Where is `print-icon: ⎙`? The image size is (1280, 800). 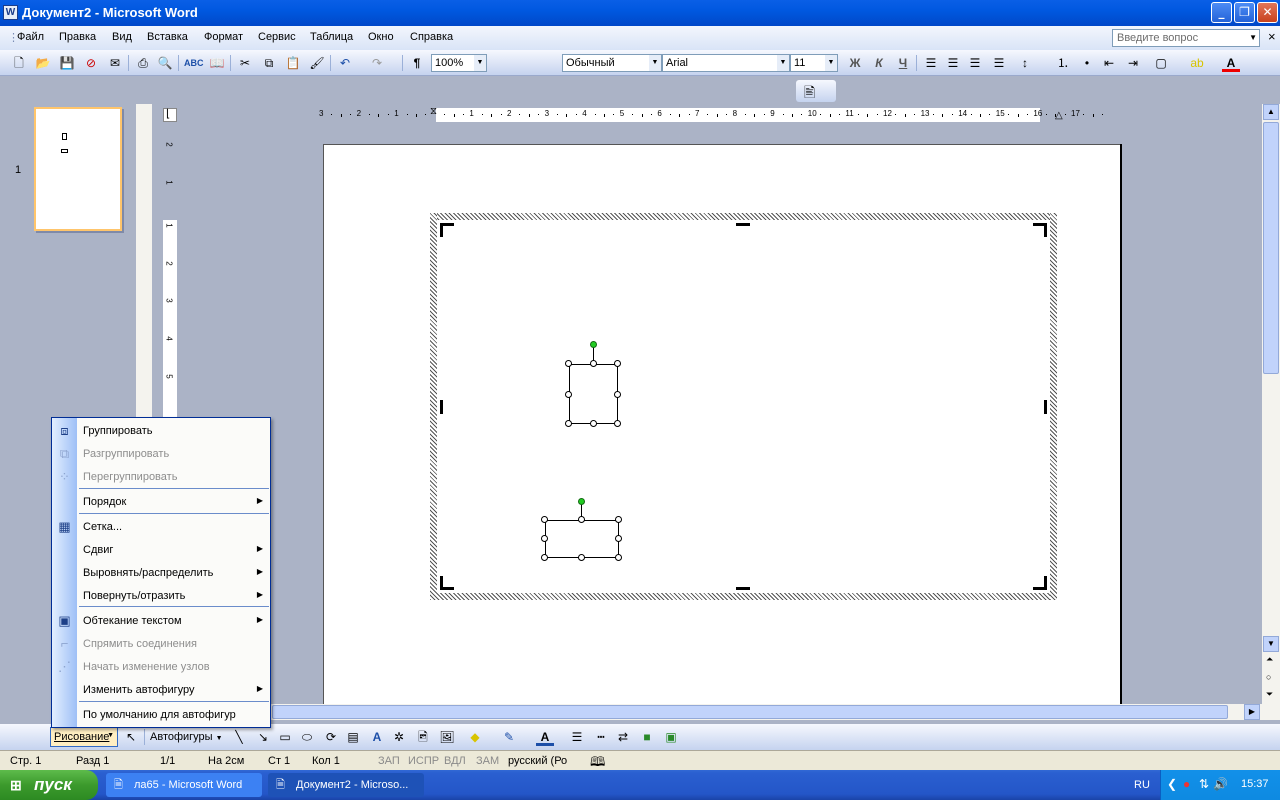
print-icon: ⎙ is located at coordinates (143, 63).